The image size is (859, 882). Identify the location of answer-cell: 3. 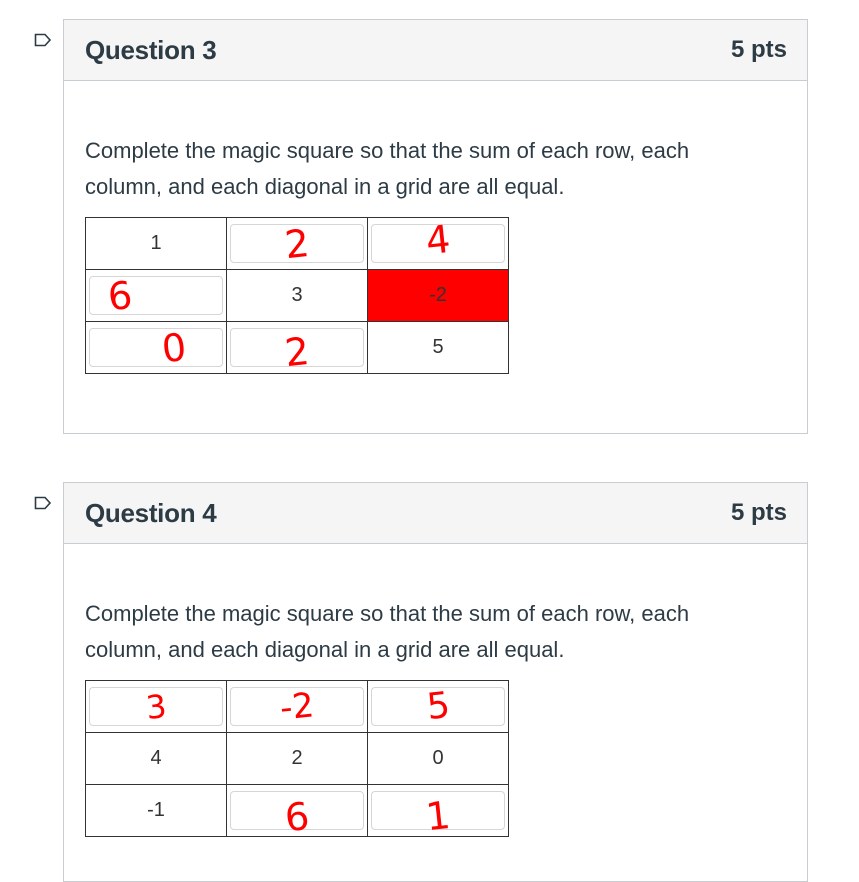
(156, 706).